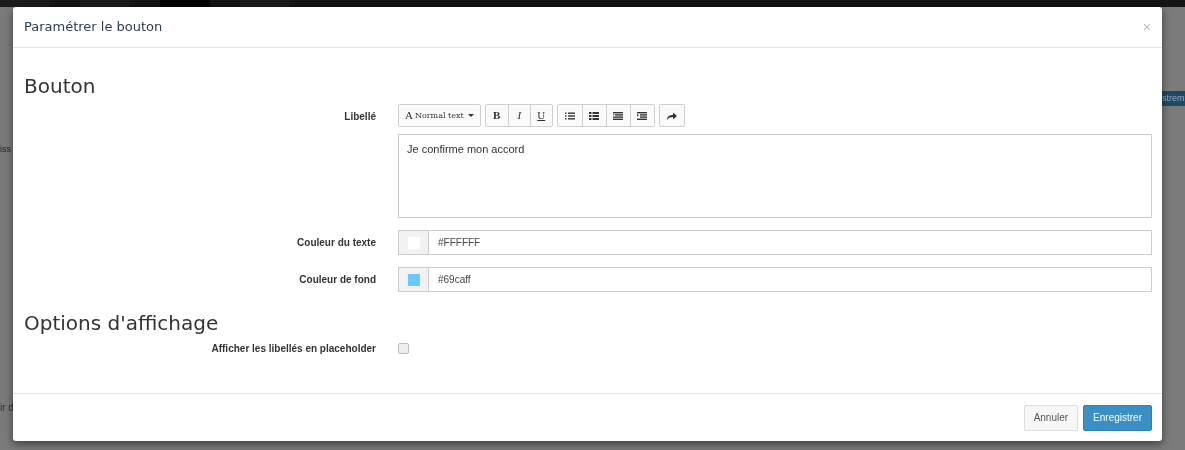 This screenshot has width=1185, height=450. What do you see at coordinates (5, 149) in the screenshot?
I see `backdrop-text: iss` at bounding box center [5, 149].